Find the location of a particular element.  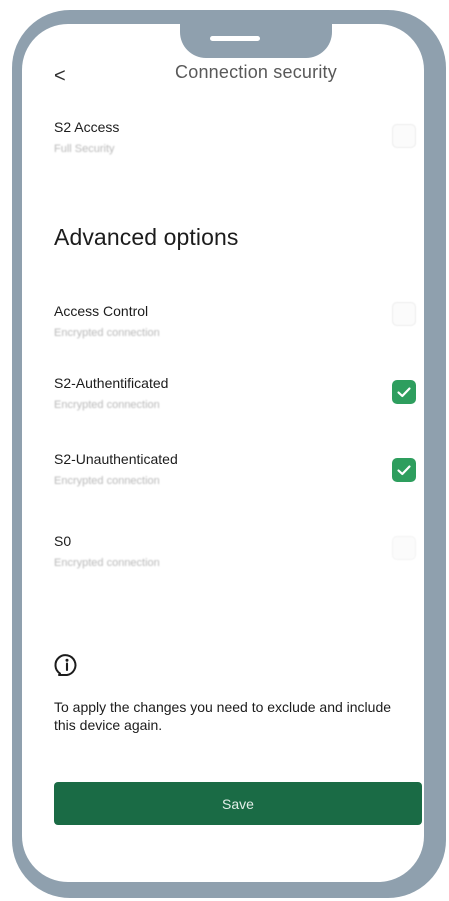

page-title: Connection security is located at coordinates (256, 72).